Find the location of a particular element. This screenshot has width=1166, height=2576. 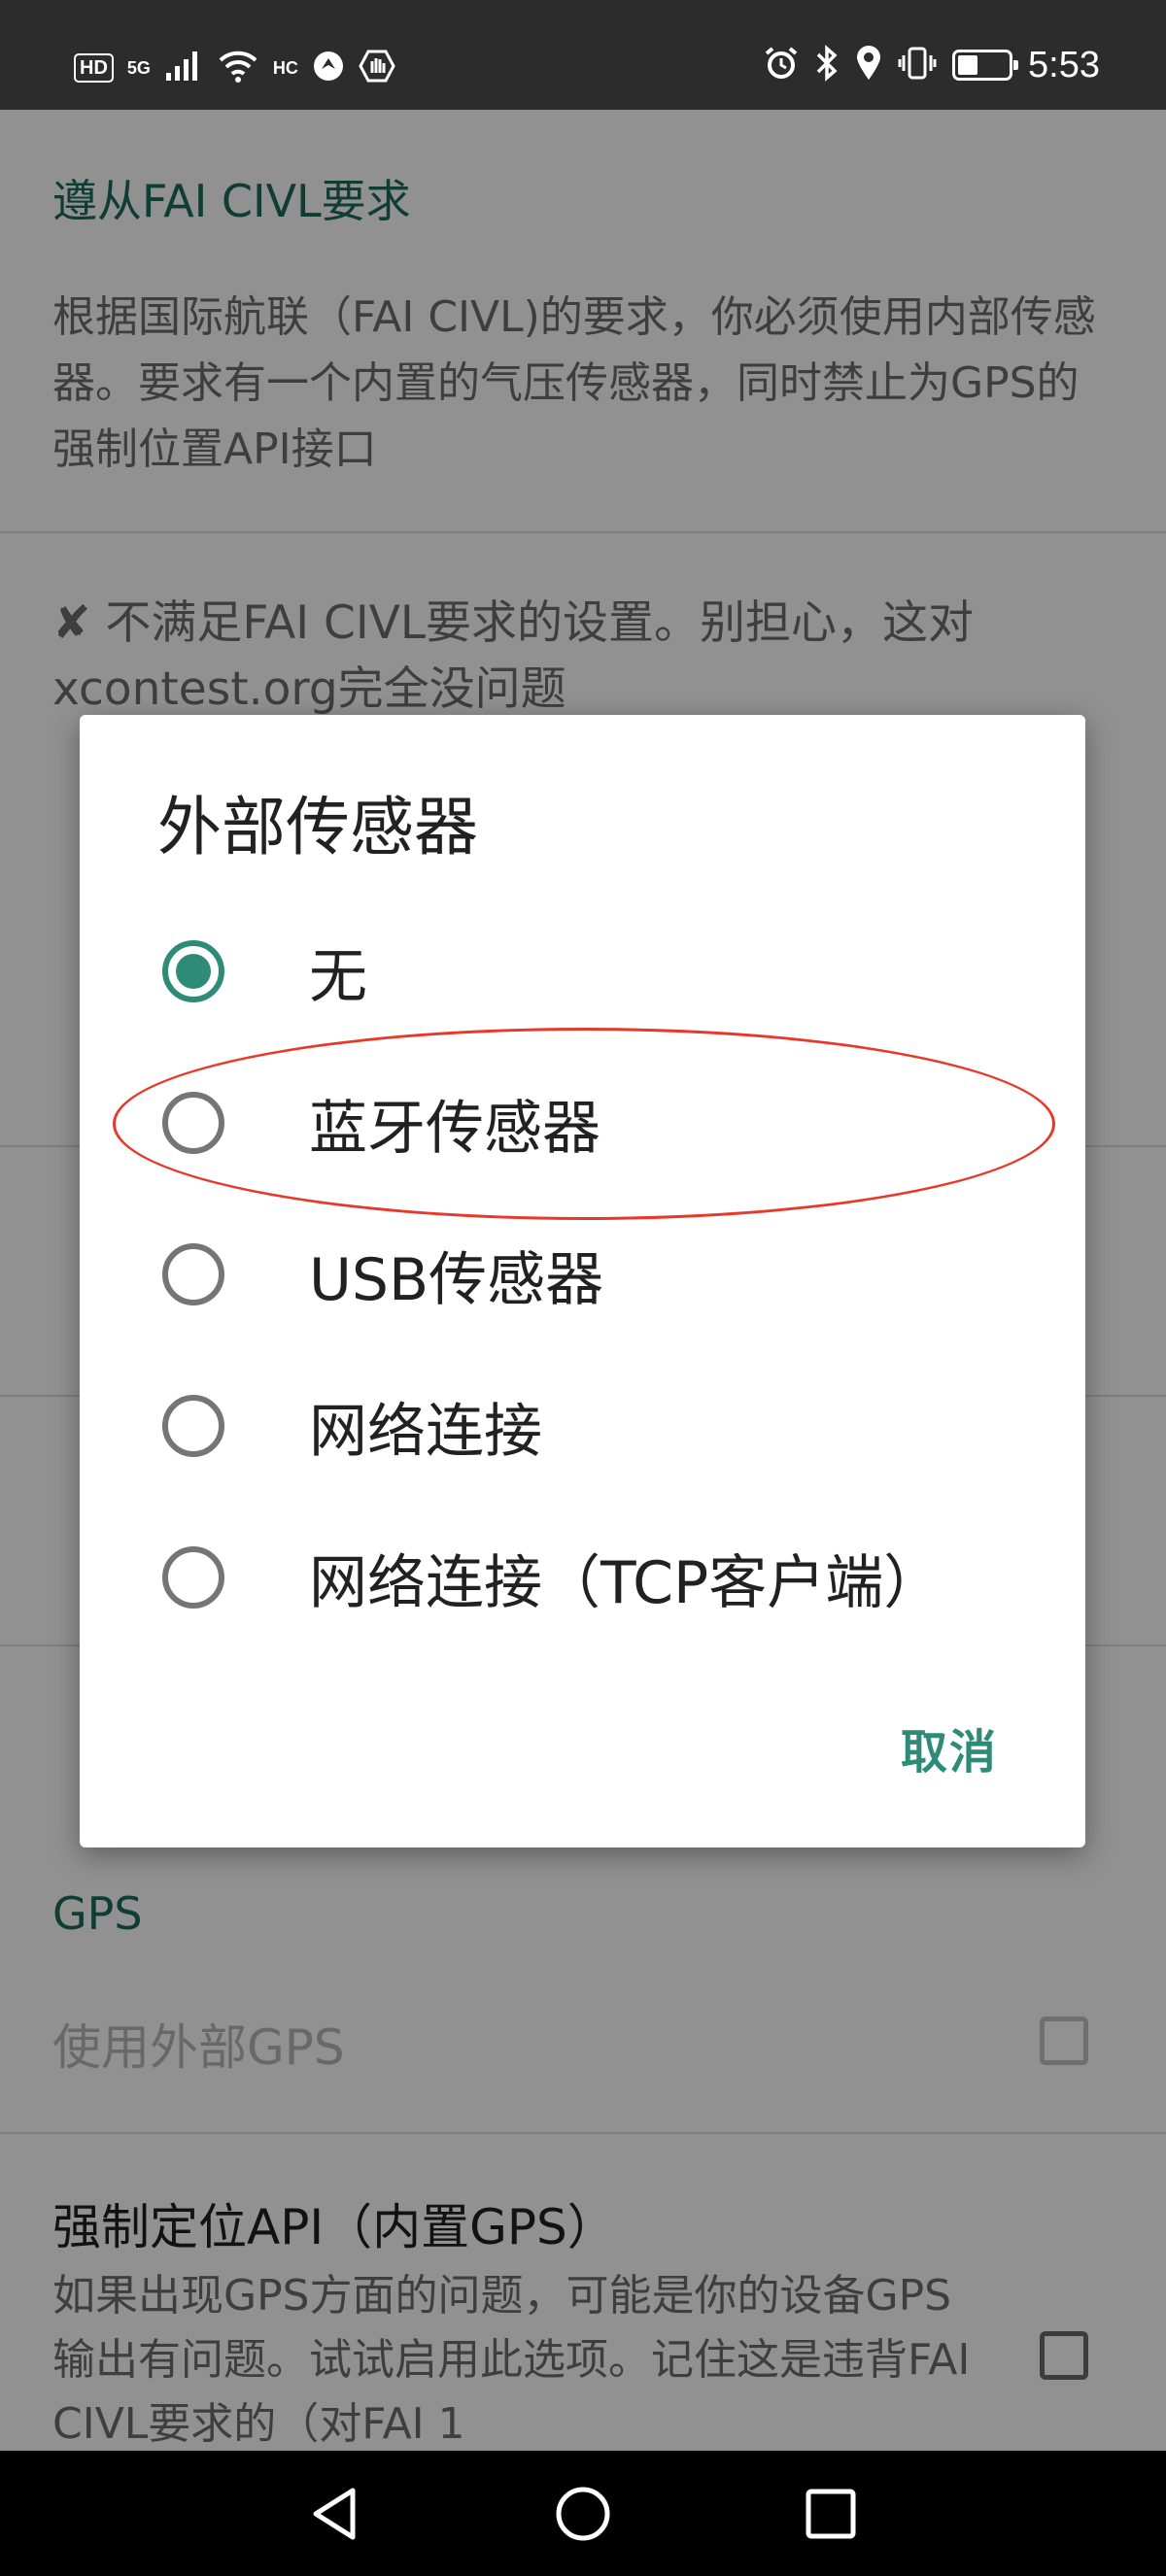

cancel-button: 取消 is located at coordinates (949, 1747).